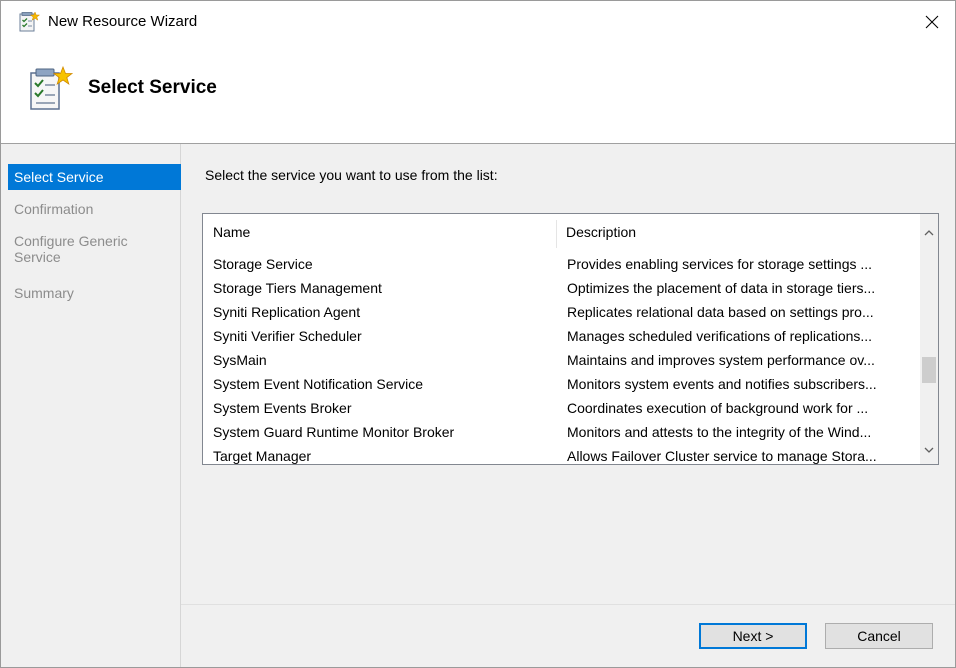  I want to click on wizard-icon, so click(29, 22).